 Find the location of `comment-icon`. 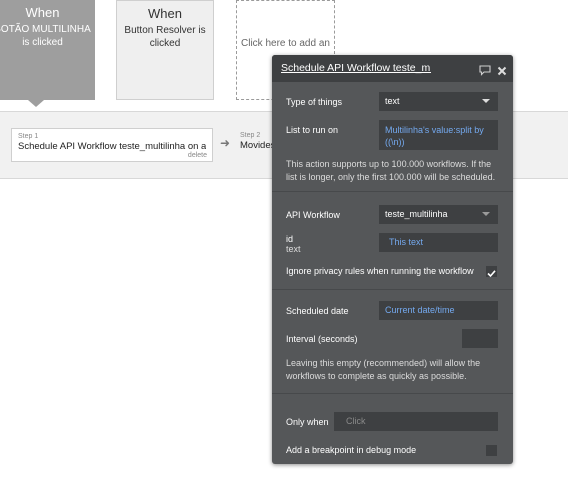

comment-icon is located at coordinates (485, 72).